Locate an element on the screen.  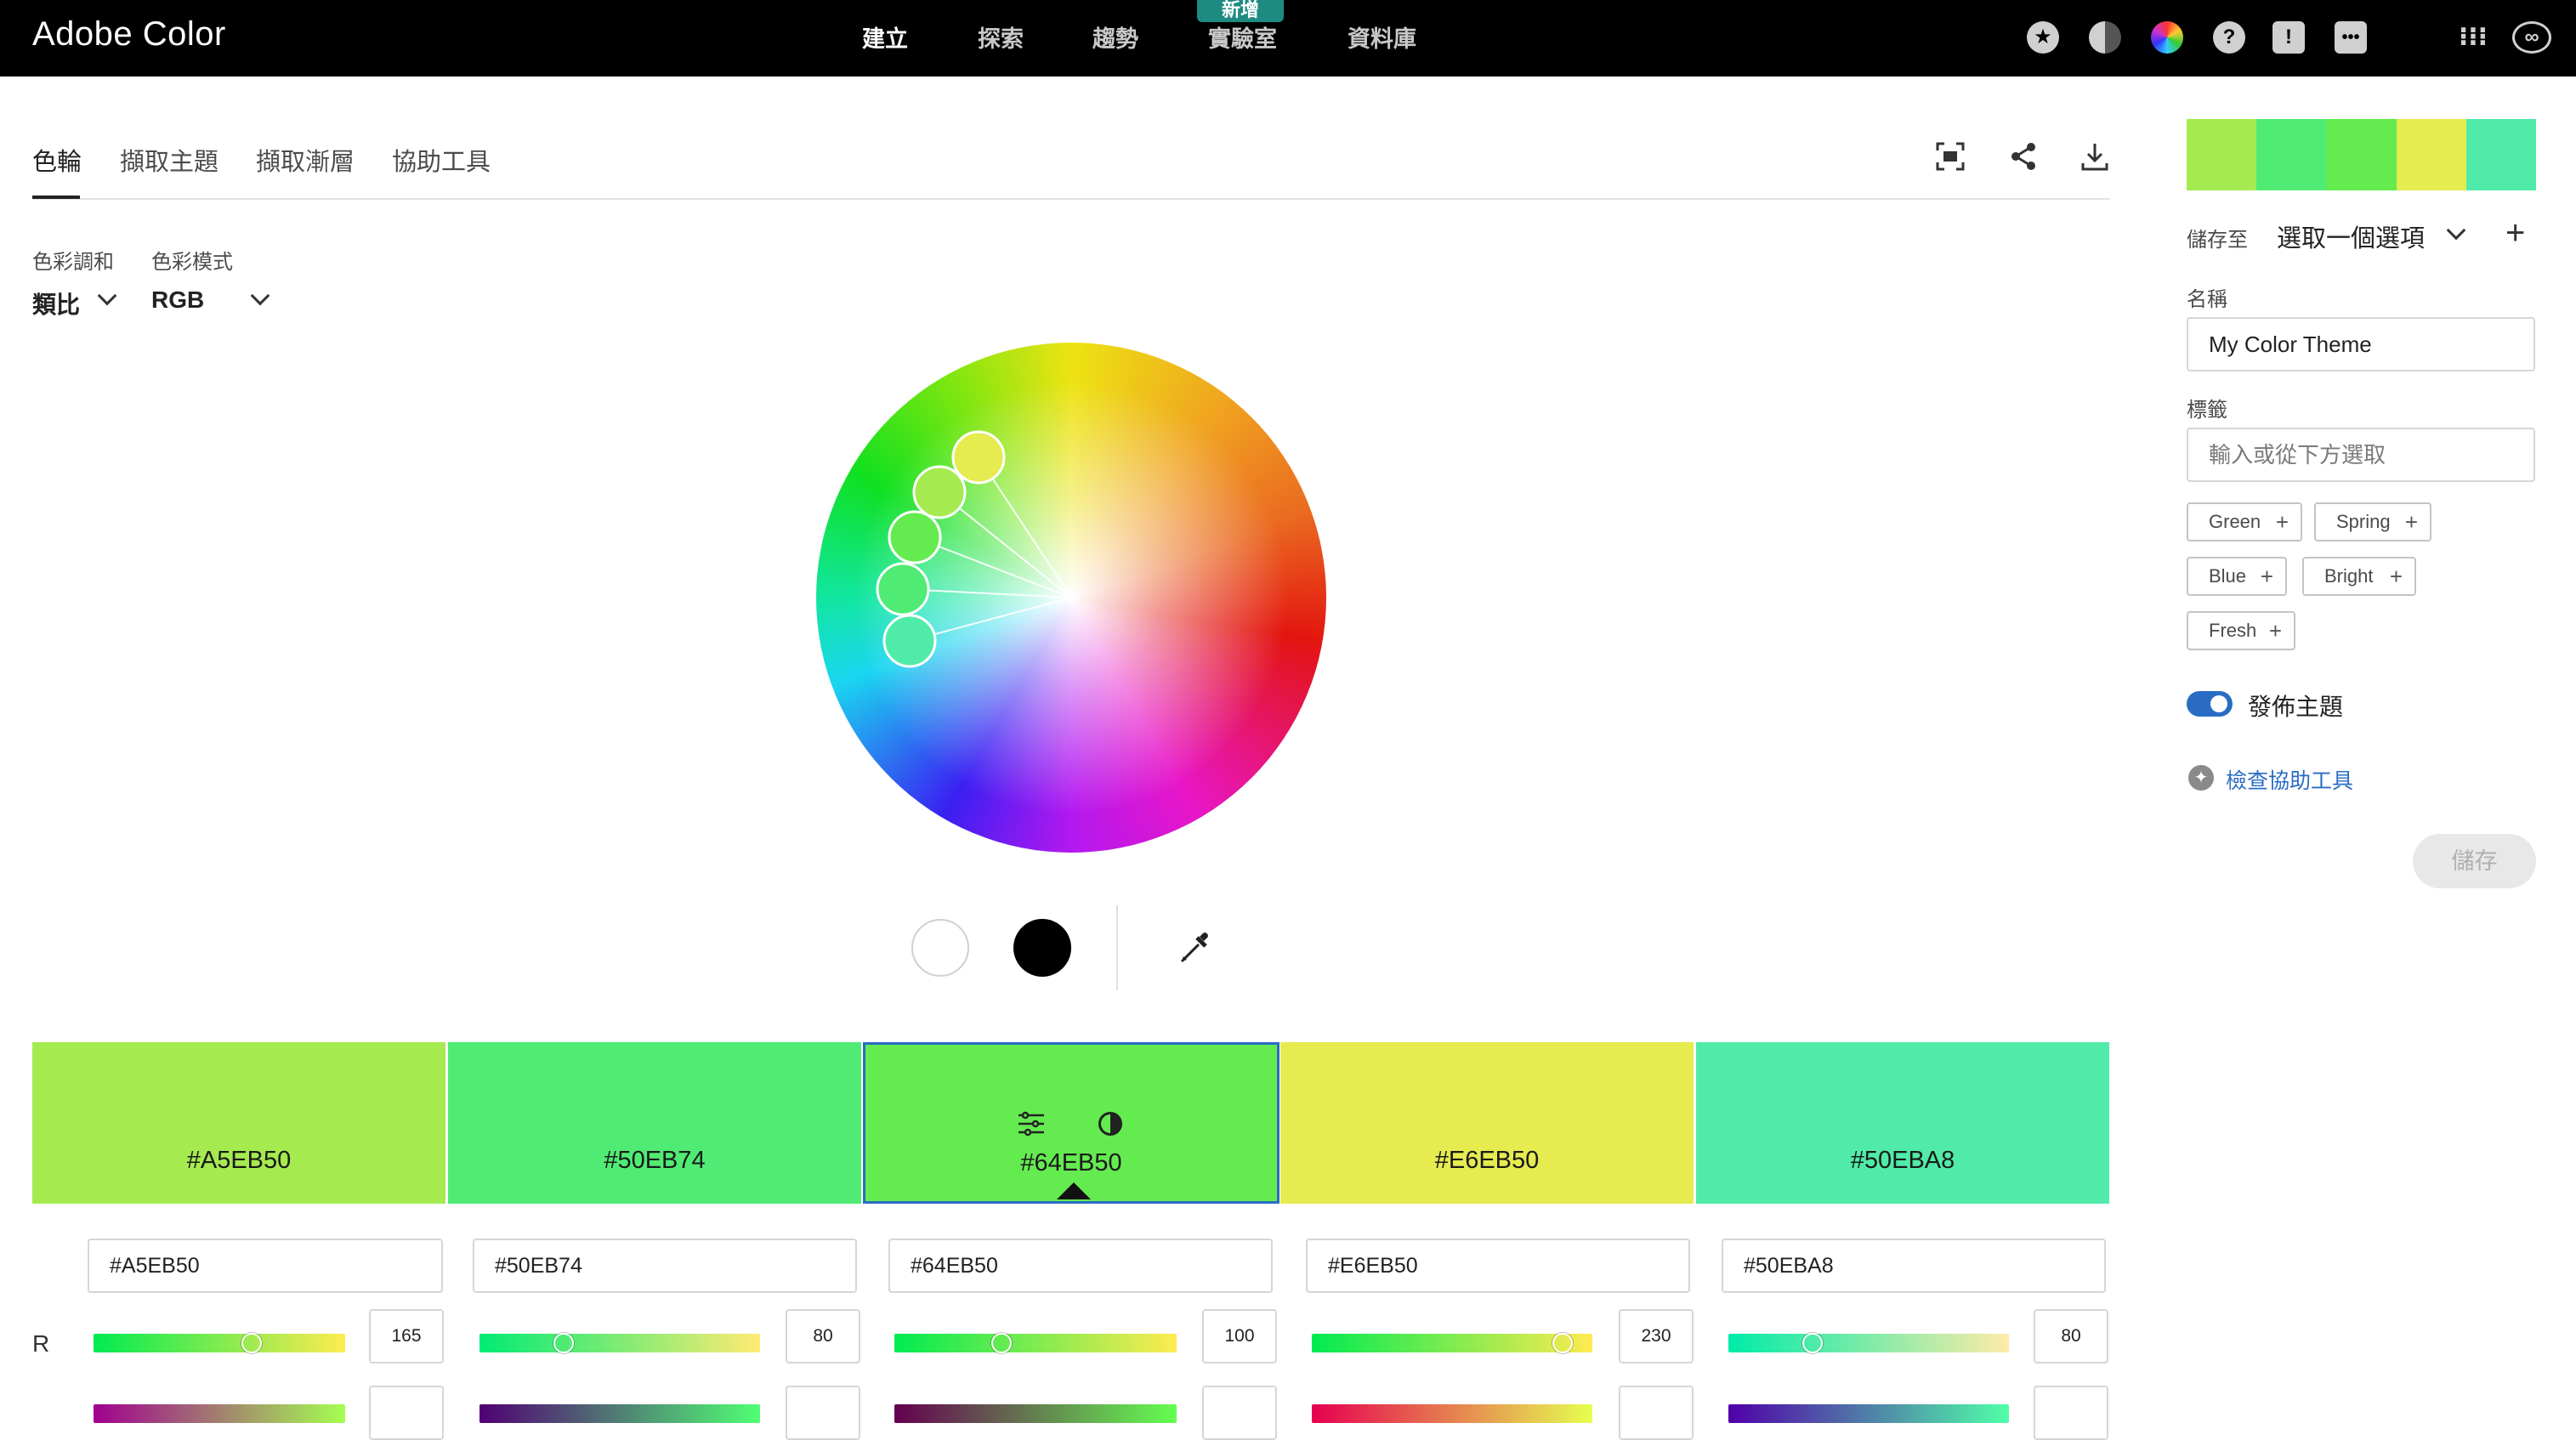
tag-chip-label: Fresh is located at coordinates (2233, 630).